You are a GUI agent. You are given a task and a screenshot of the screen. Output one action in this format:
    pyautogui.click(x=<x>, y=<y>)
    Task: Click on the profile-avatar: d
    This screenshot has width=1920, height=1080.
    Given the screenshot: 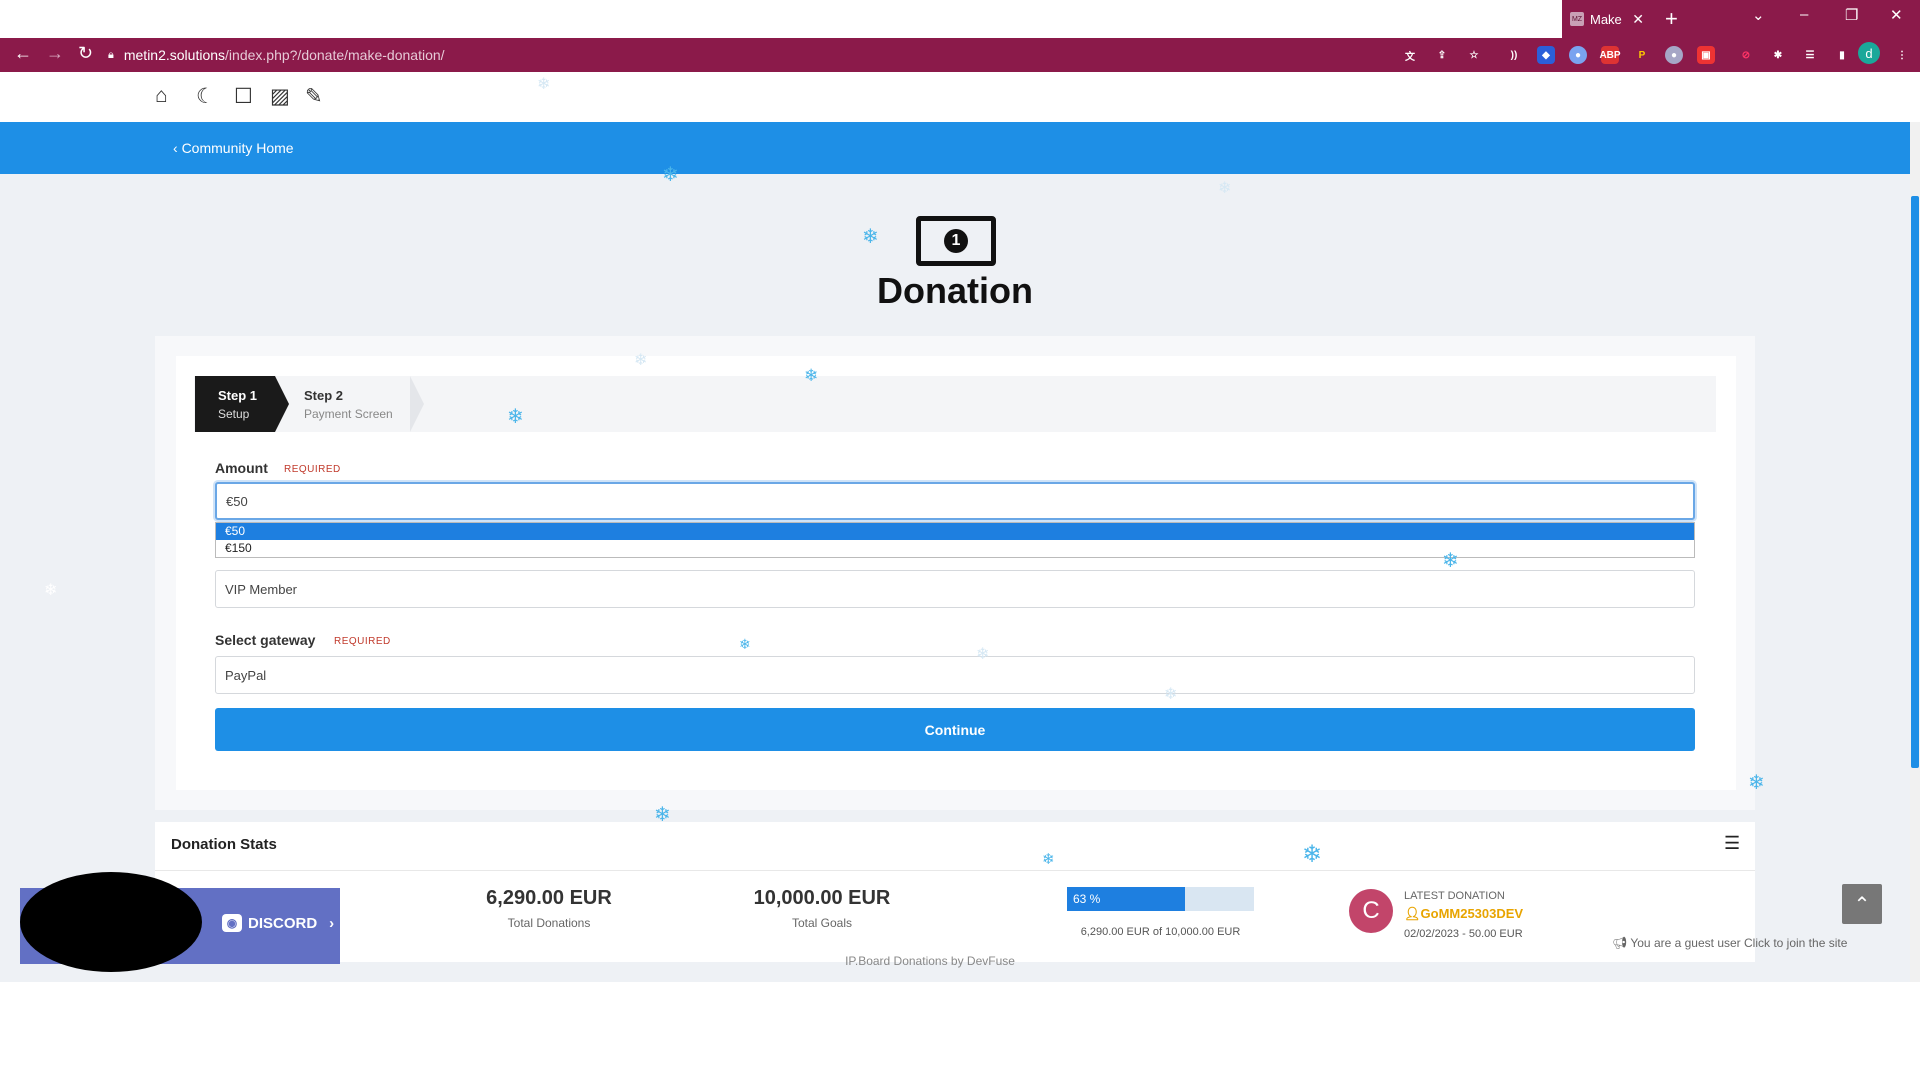 What is the action you would take?
    pyautogui.click(x=1869, y=53)
    